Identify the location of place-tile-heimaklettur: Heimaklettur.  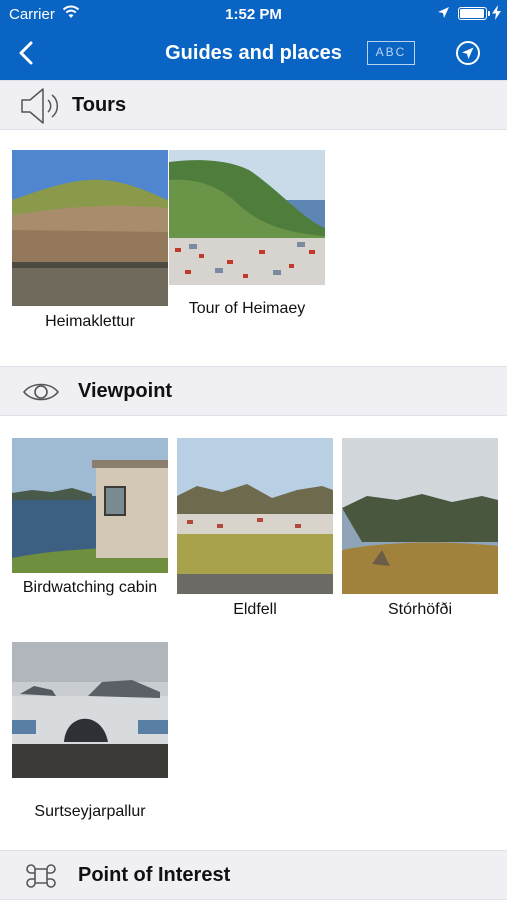
(90, 241).